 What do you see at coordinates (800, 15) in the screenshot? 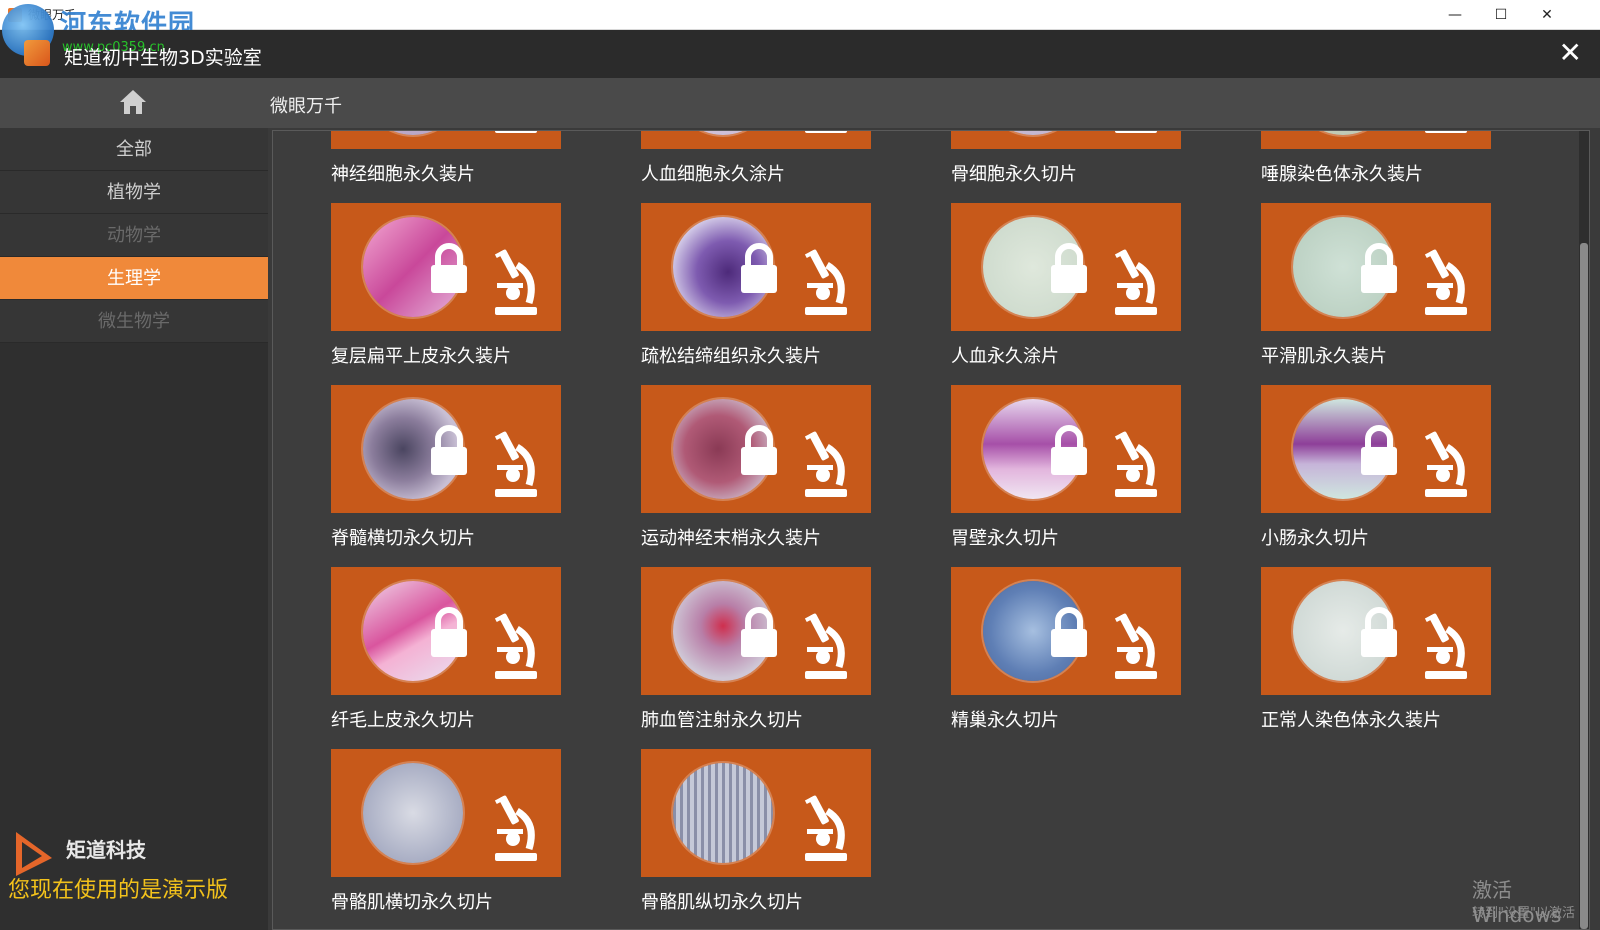
I see `window-titlebar: 微眼万千 — ☐ ✕` at bounding box center [800, 15].